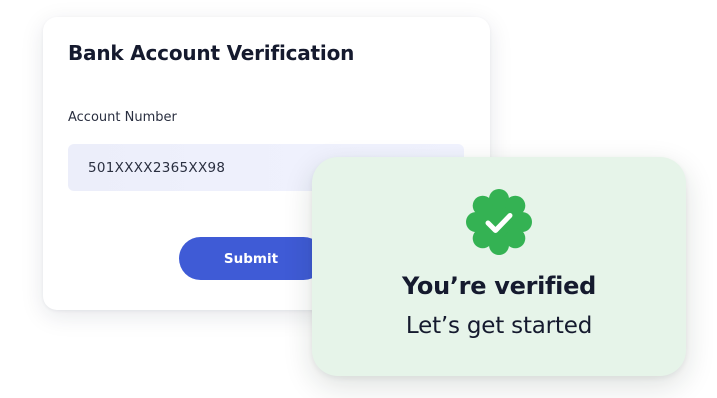  I want to click on card-title: Bank Account Verification, so click(211, 53).